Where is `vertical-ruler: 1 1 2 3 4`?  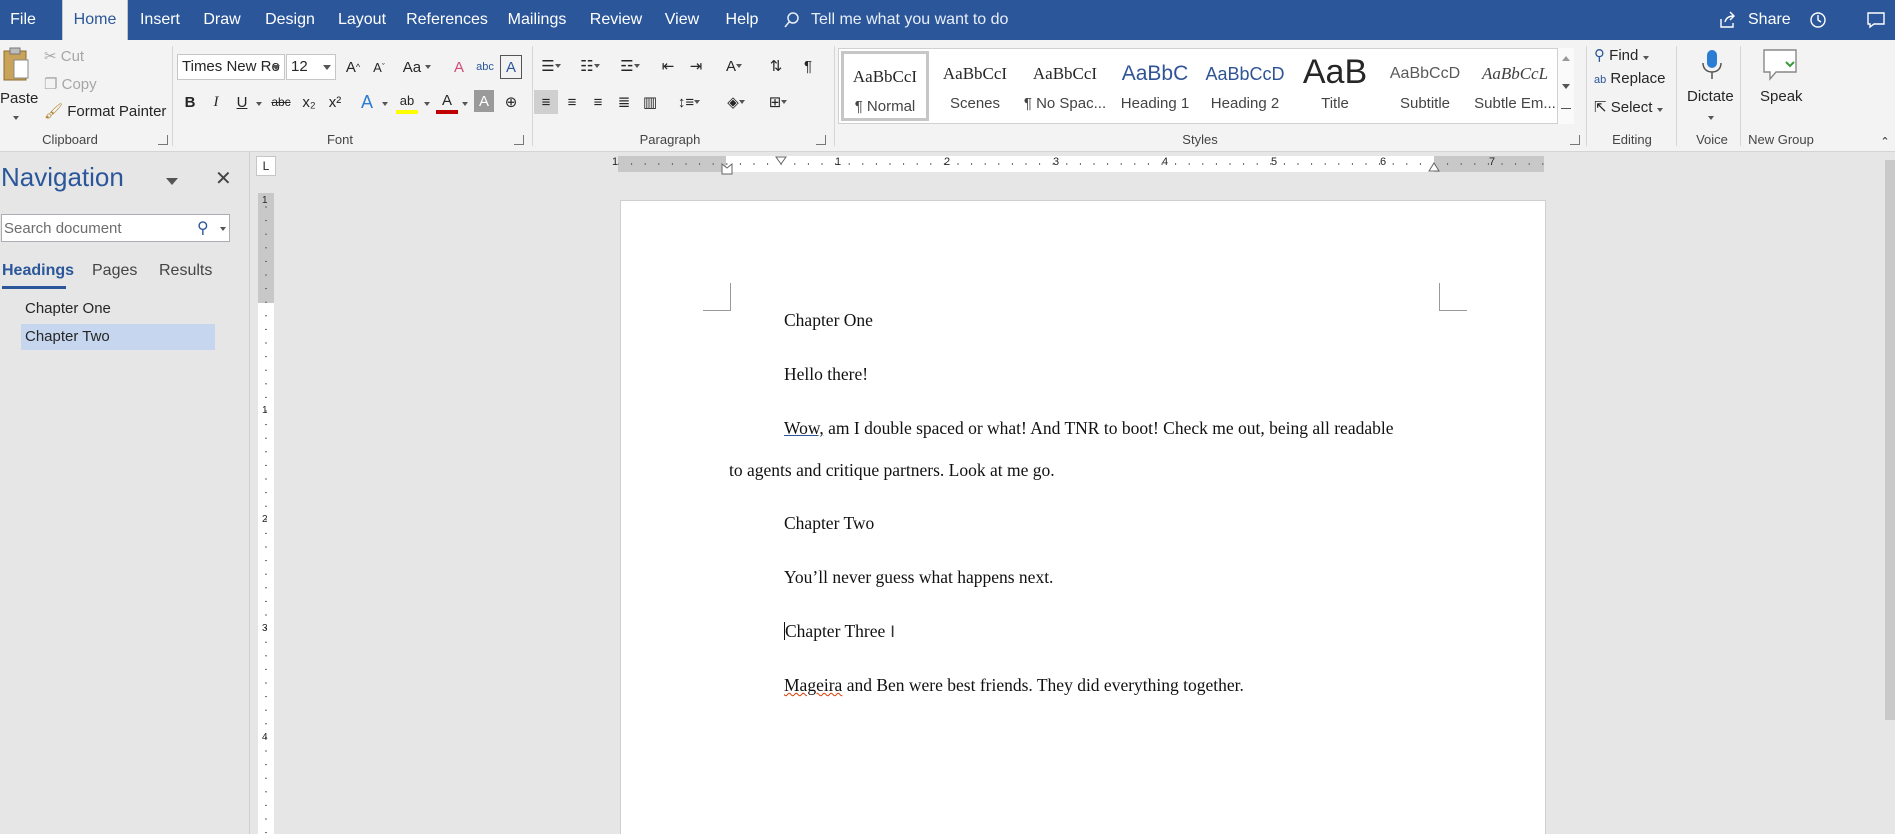 vertical-ruler: 1 1 2 3 4 is located at coordinates (266, 513).